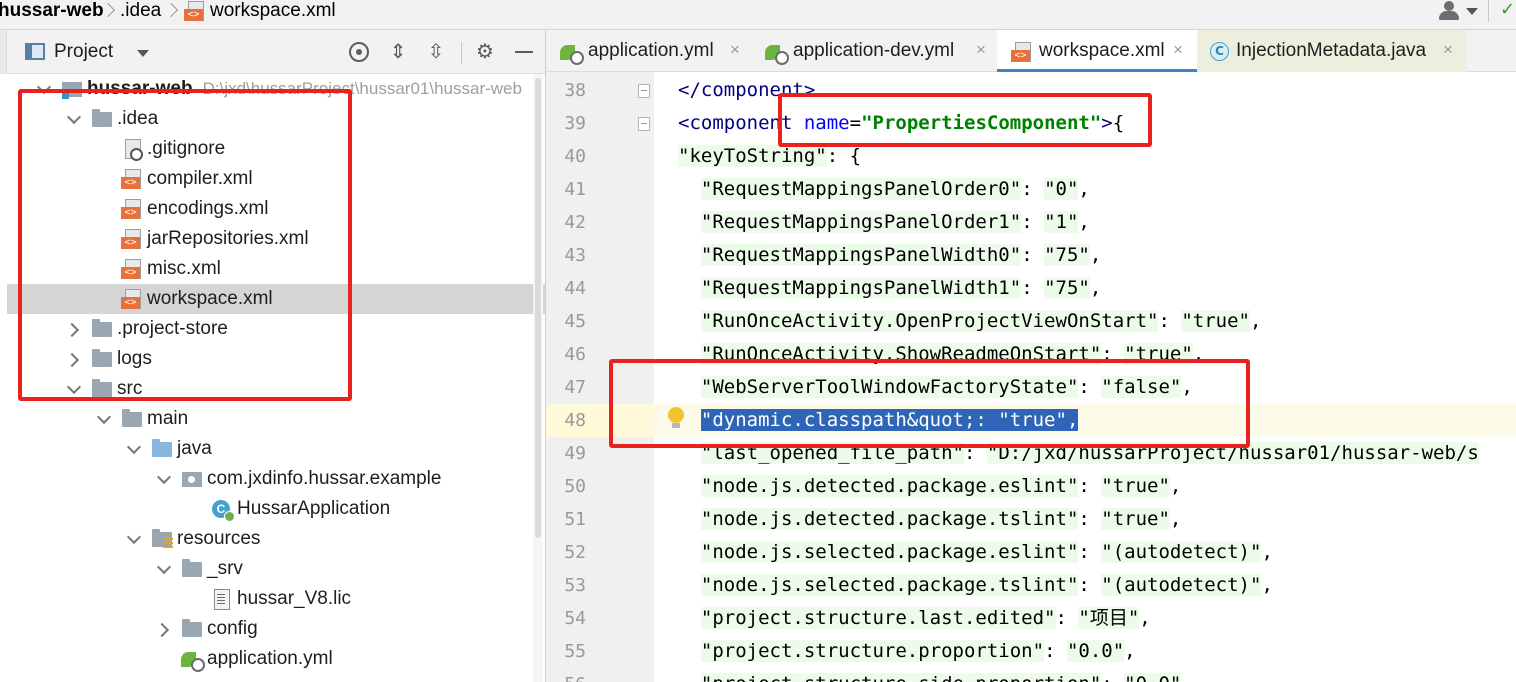 This screenshot has width=1516, height=682. I want to click on locate-icon, so click(359, 52).